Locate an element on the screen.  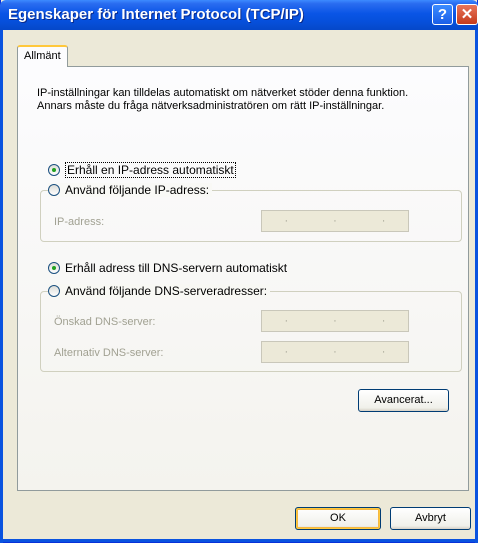
radio-ip-manual: Använd följande IP-adress: is located at coordinates (130, 190).